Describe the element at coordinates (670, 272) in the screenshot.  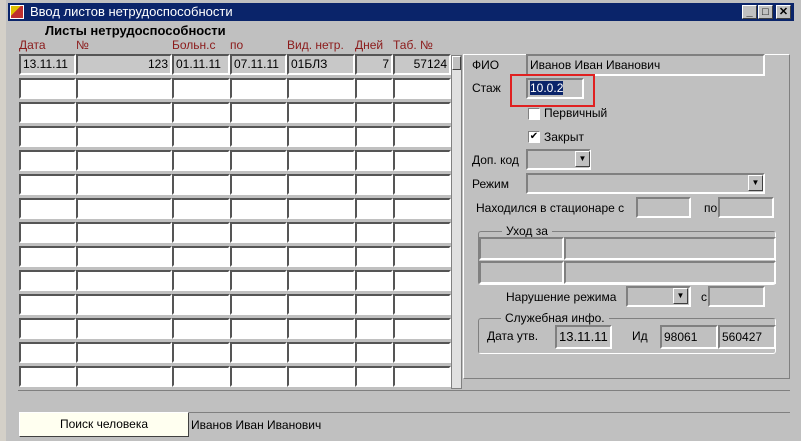
I see `care-field-2b` at that location.